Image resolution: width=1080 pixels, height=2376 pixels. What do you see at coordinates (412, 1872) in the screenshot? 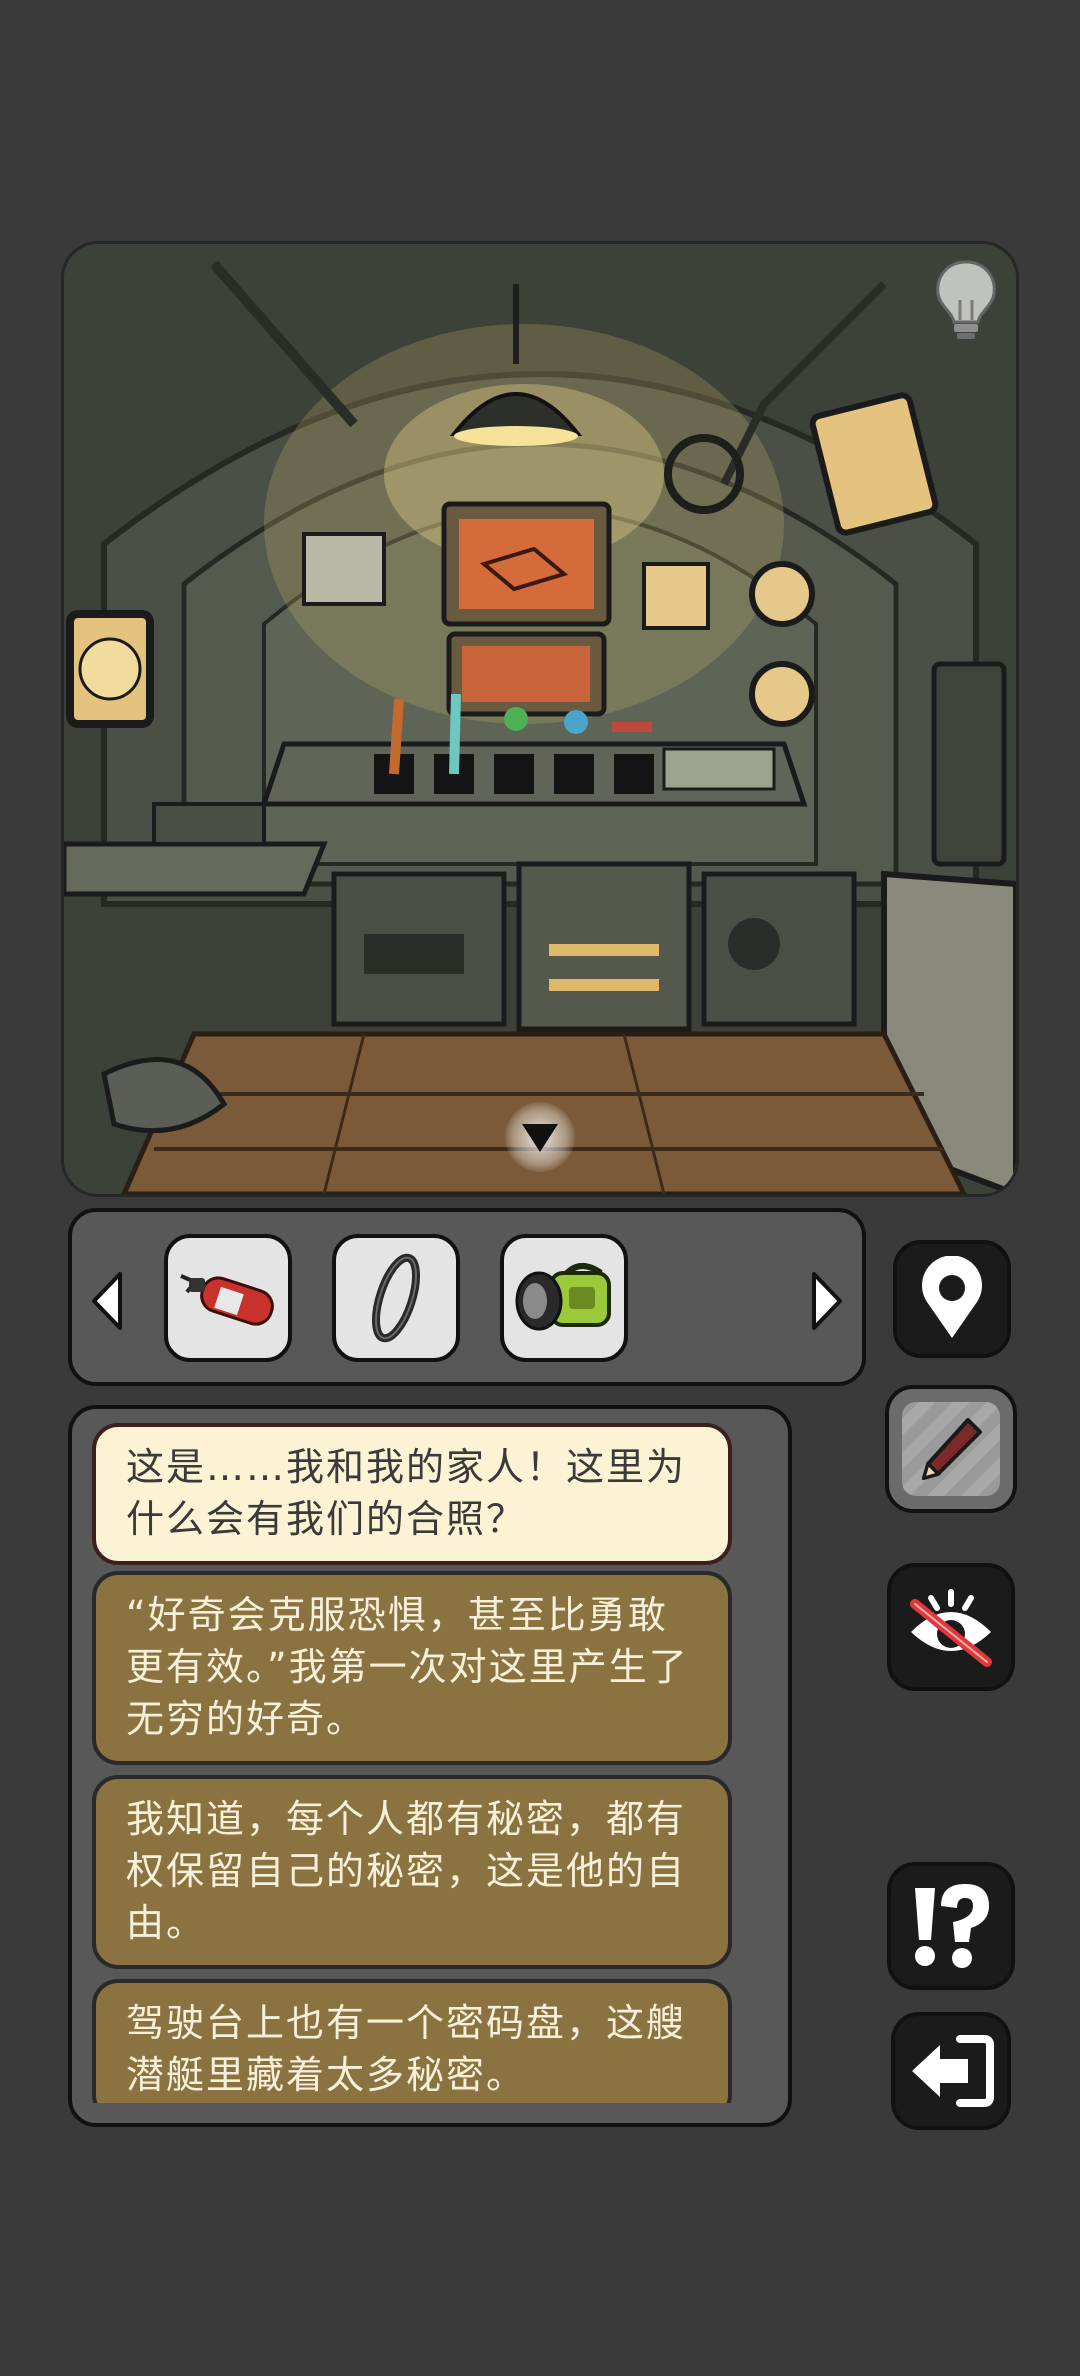
I see `dialogue-message: 我知道，每个人都有秘密，都有权保留自己的秘密，这是他的自由。` at bounding box center [412, 1872].